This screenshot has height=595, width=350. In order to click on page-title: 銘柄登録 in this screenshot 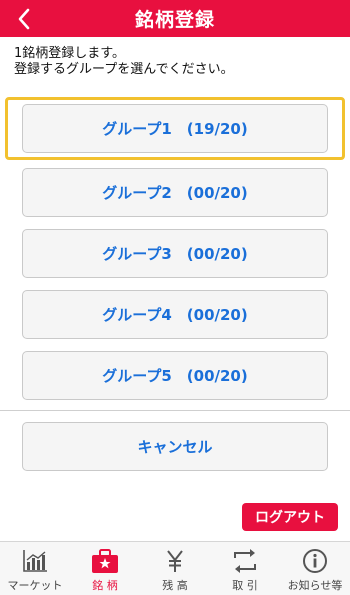, I will do `click(174, 20)`.